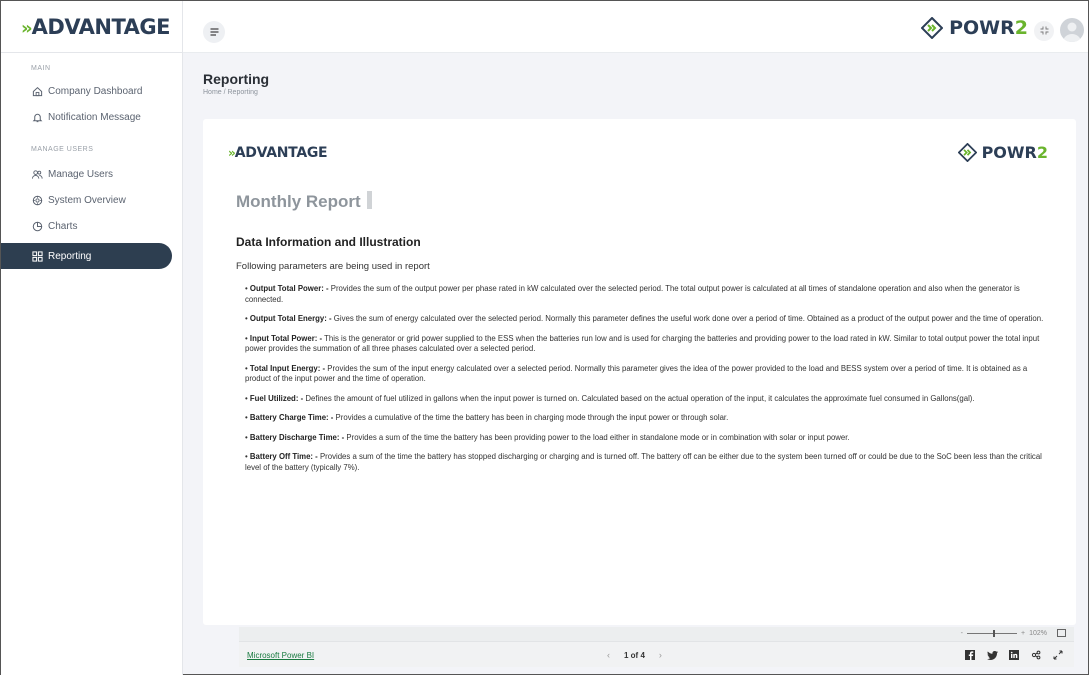  I want to click on sidebar-item-reporting: Reporting, so click(86, 256).